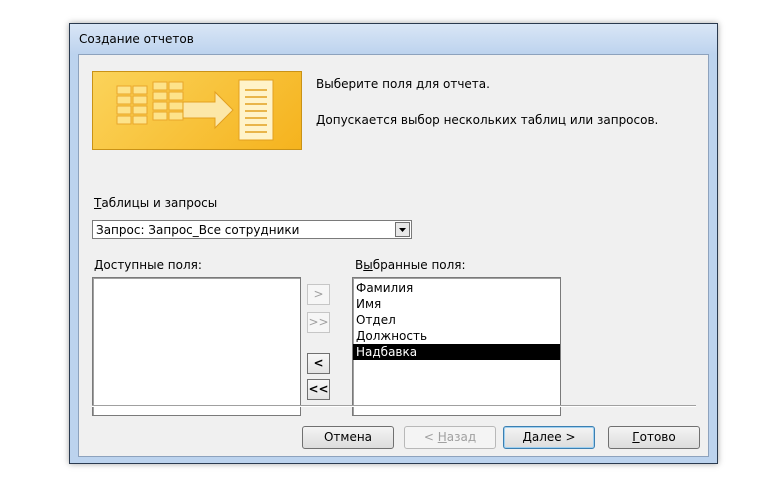 This screenshot has width=770, height=488. Describe the element at coordinates (430, 437) in the screenshot. I see `back-button-prefix: <` at that location.